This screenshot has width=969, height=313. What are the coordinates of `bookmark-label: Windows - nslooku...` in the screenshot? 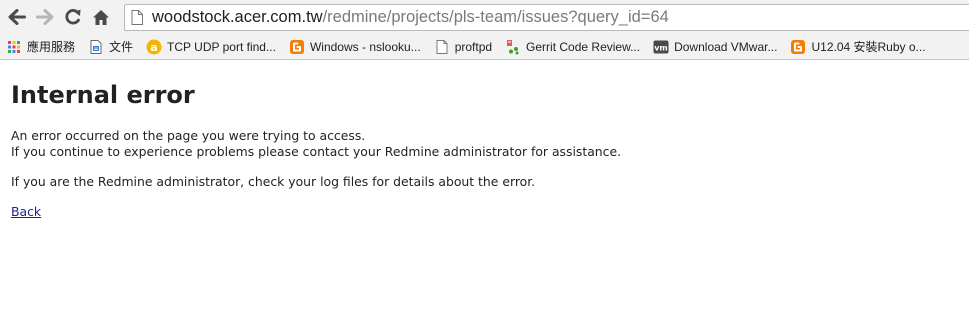 It's located at (365, 46).